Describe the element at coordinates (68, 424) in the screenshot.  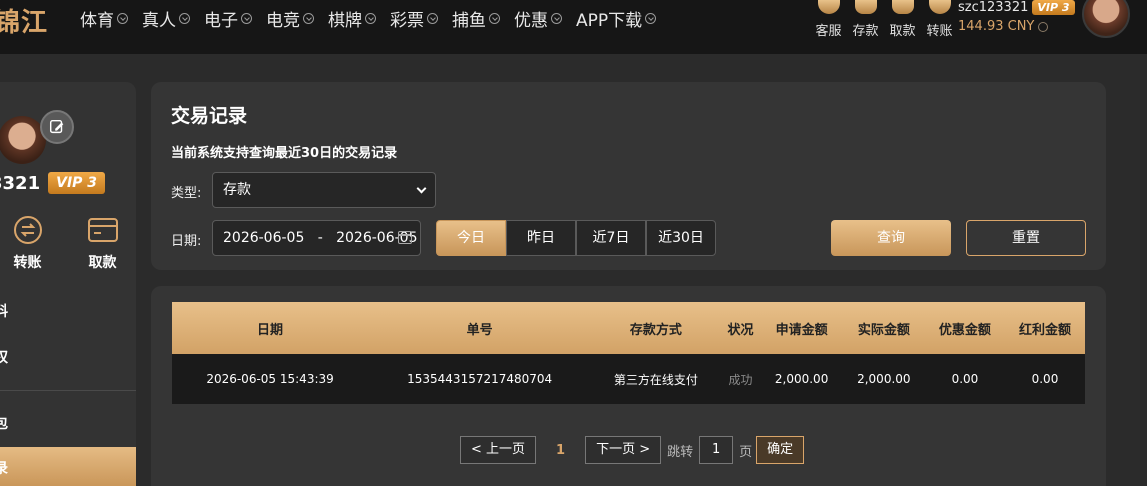
I see `sidebar-item-wallet: 包` at that location.